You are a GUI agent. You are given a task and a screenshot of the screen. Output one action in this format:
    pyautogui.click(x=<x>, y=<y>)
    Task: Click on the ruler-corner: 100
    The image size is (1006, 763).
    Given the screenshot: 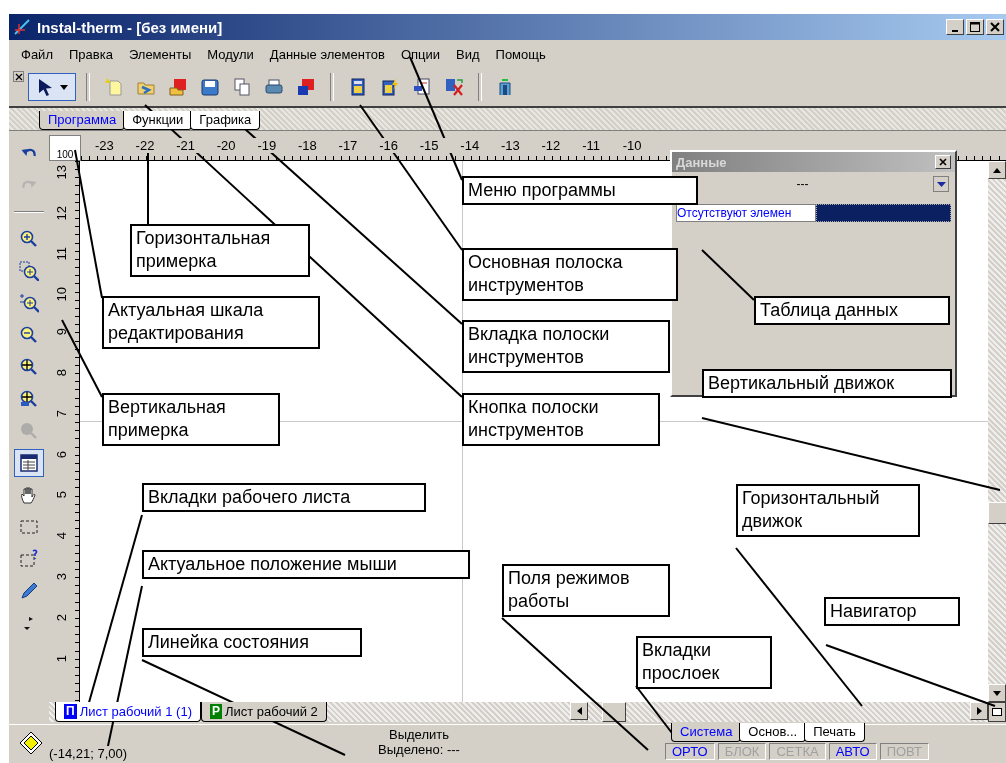 What is the action you would take?
    pyautogui.click(x=65, y=148)
    